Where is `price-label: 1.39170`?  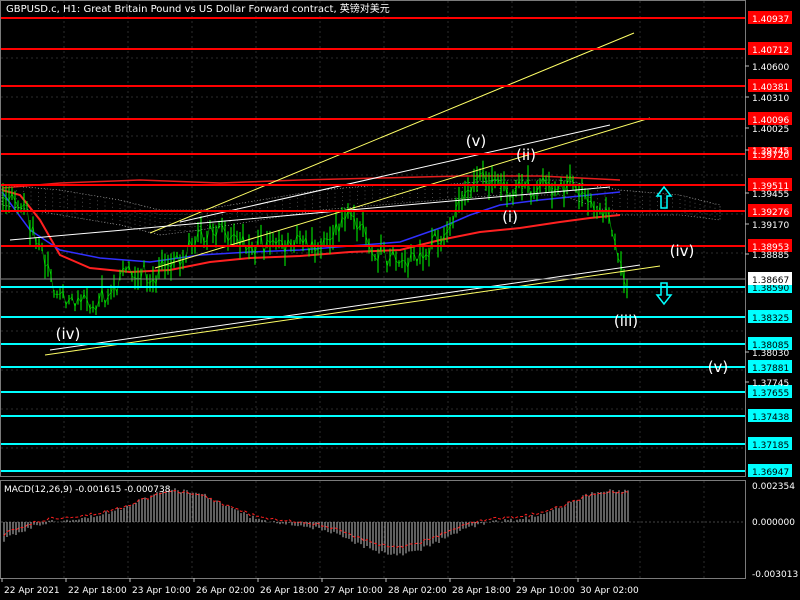 price-label: 1.39170 is located at coordinates (770, 226).